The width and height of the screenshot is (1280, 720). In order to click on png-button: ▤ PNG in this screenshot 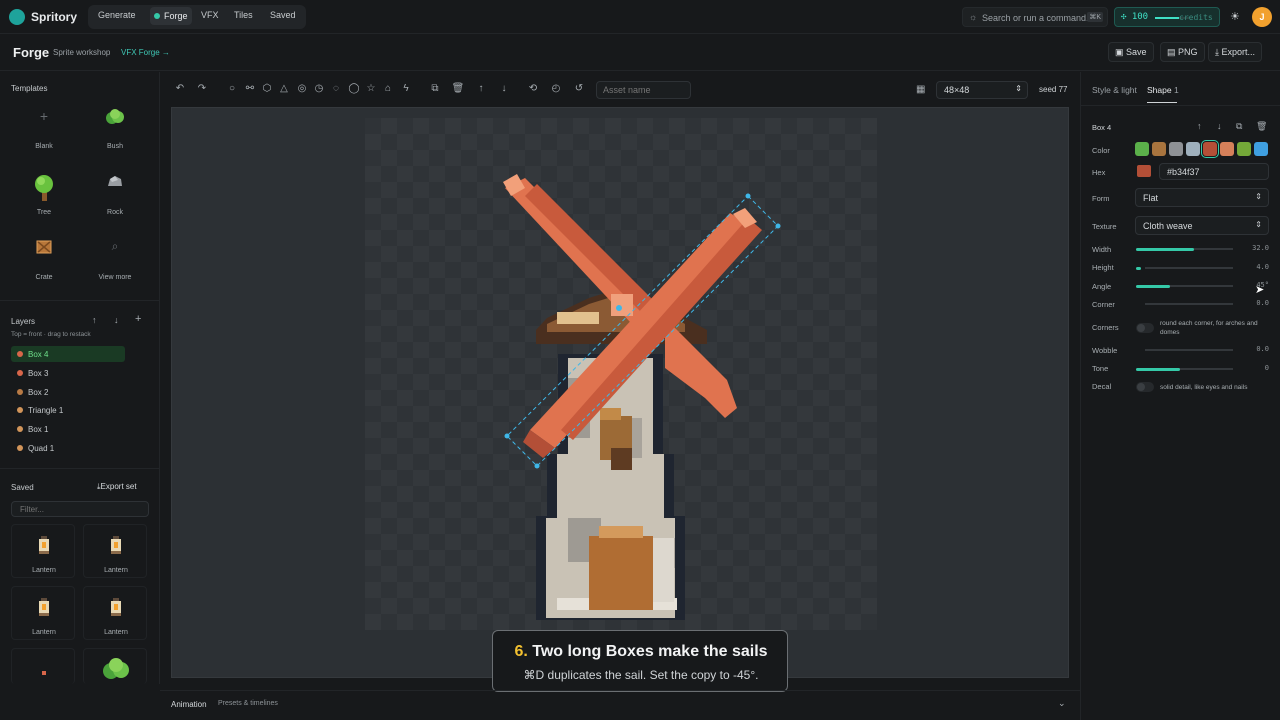, I will do `click(1182, 52)`.